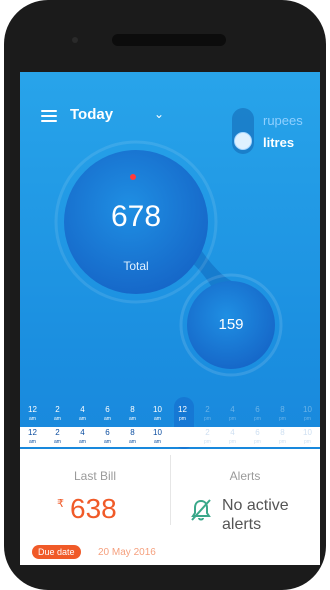 This screenshot has height=590, width=330. Describe the element at coordinates (133, 177) in the screenshot. I see `live-indicator-dot` at that location.